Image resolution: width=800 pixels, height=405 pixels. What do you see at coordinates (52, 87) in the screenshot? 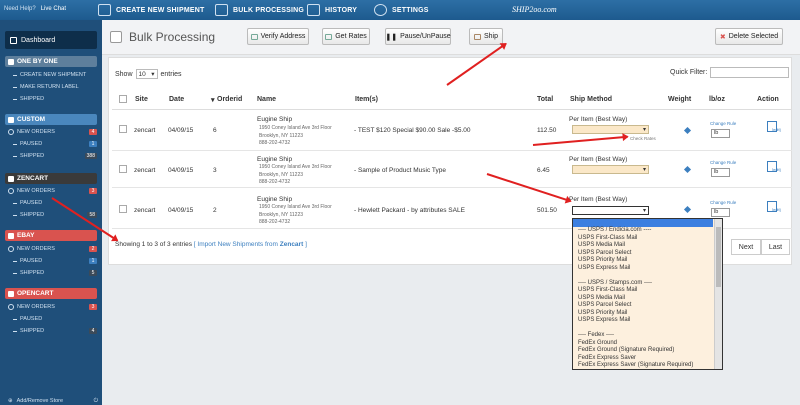
I see `sidebar-item-make-return-label: MAKE RETURN LABEL` at bounding box center [52, 87].